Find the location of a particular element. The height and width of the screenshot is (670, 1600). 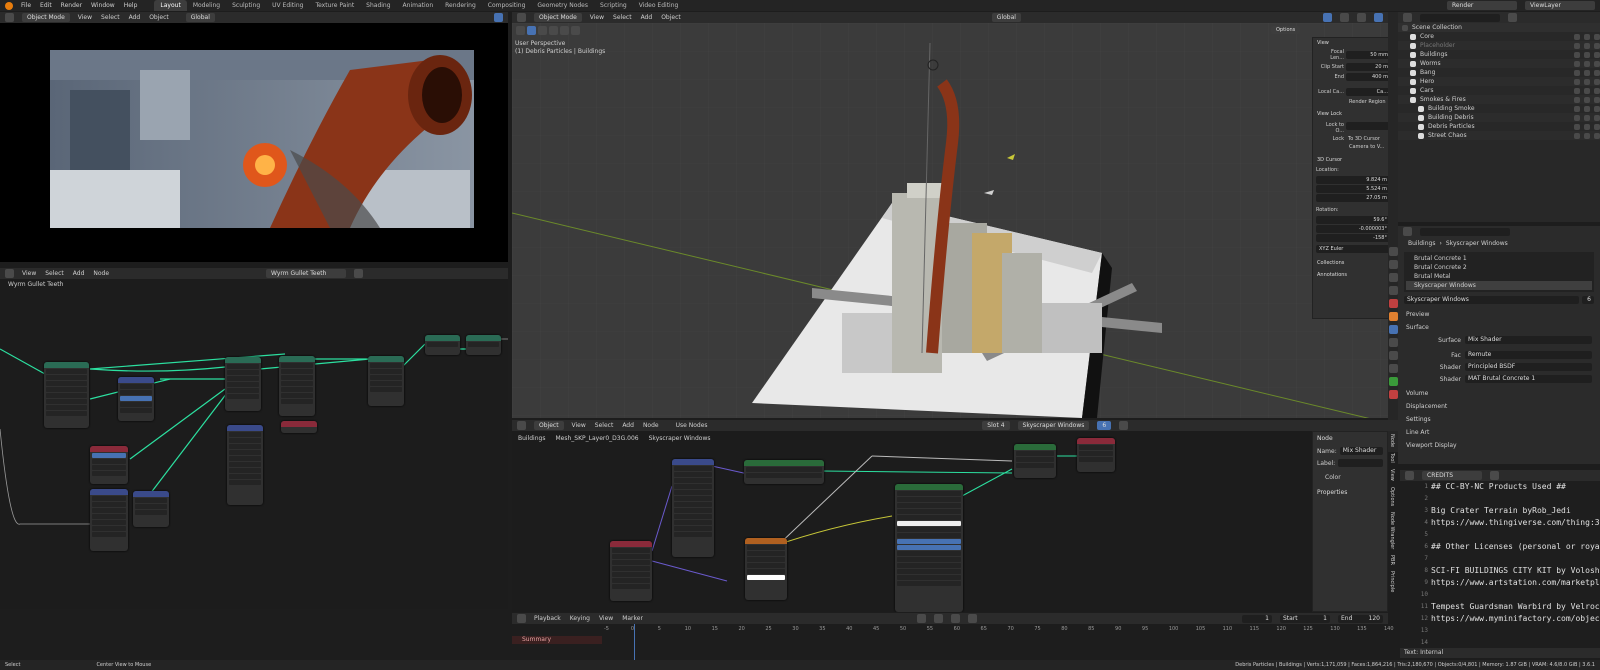

side-tab-view: View is located at coordinates (1392, 475).